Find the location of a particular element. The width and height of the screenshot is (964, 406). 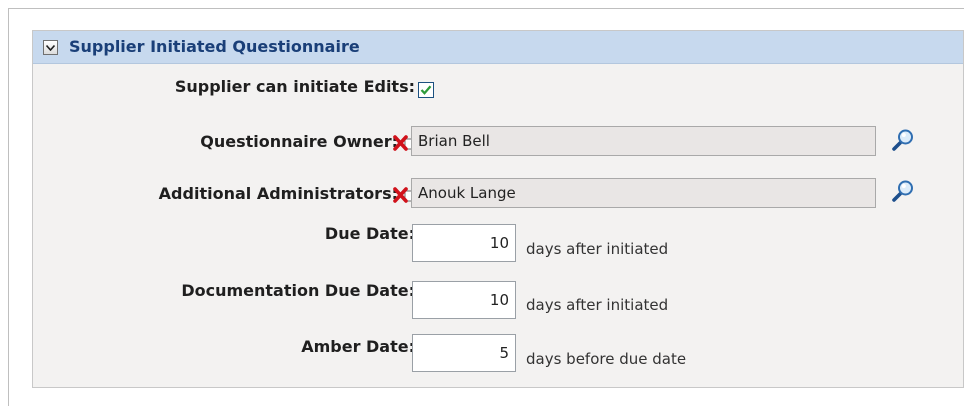

documentation-due-date-label: Documentation Due Date: is located at coordinates (298, 290).